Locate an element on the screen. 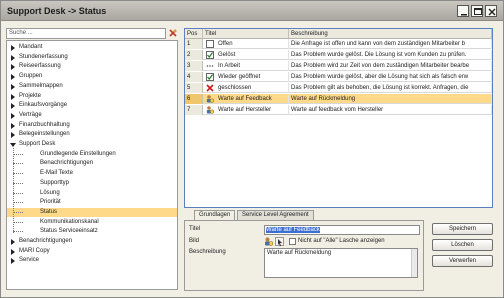  tree-item: Stundenerfassung is located at coordinates (92, 57).